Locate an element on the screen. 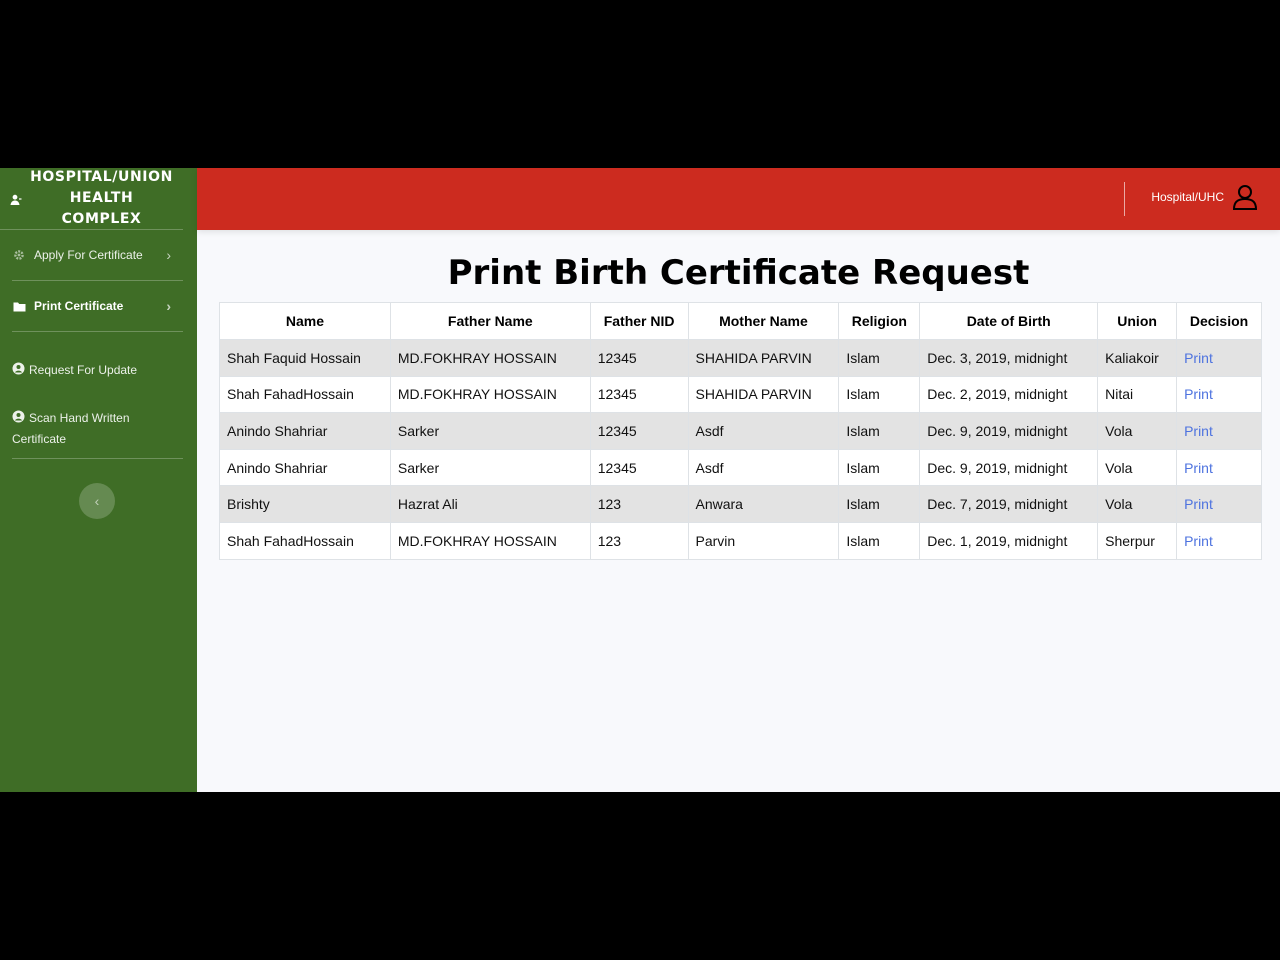  sidebar-item-scan-hand-written-certificate: Scan Hand Written Certificate is located at coordinates (91, 428).